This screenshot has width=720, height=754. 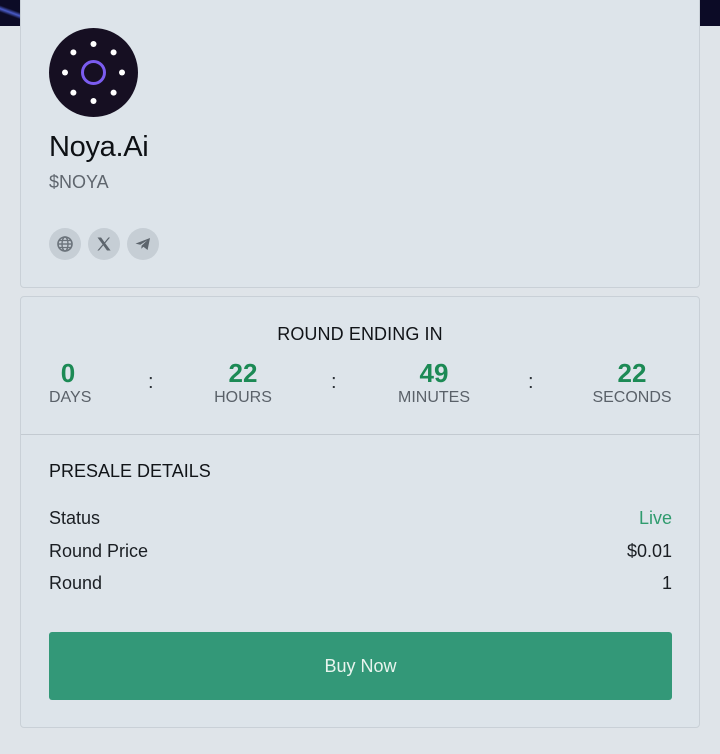 I want to click on section-divider, so click(x=360, y=434).